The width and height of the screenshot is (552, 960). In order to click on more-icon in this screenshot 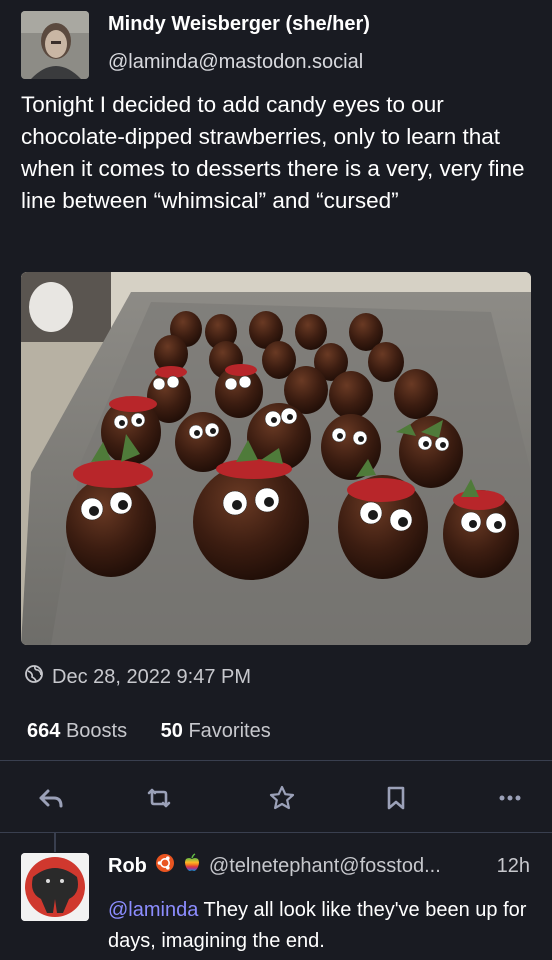, I will do `click(510, 798)`.